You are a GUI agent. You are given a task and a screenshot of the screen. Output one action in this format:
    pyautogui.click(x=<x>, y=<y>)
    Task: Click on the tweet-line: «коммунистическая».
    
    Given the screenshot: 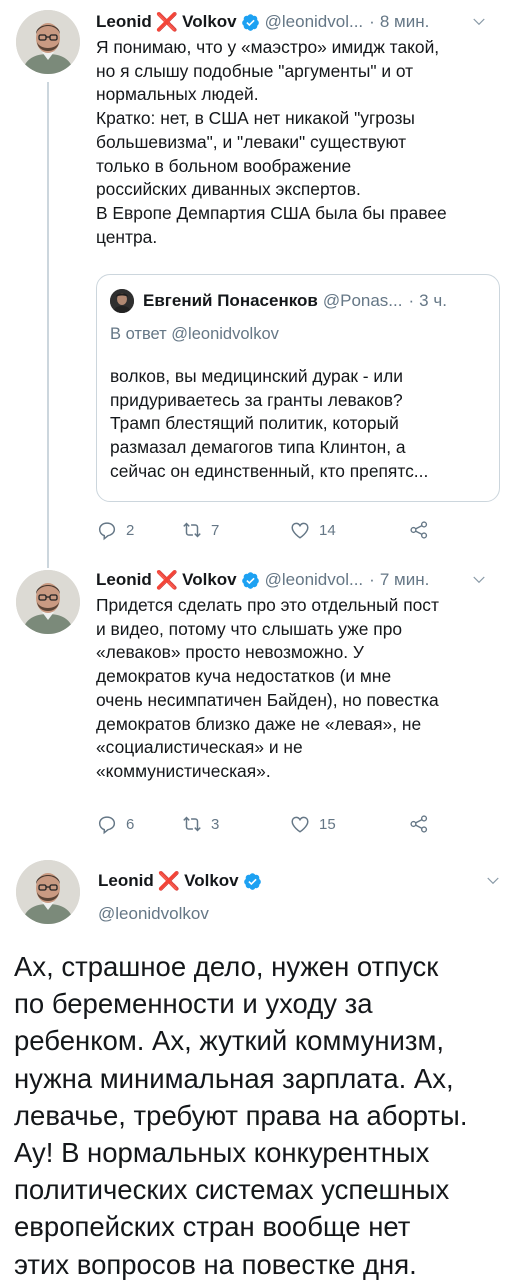 What is the action you would take?
    pyautogui.click(x=183, y=770)
    